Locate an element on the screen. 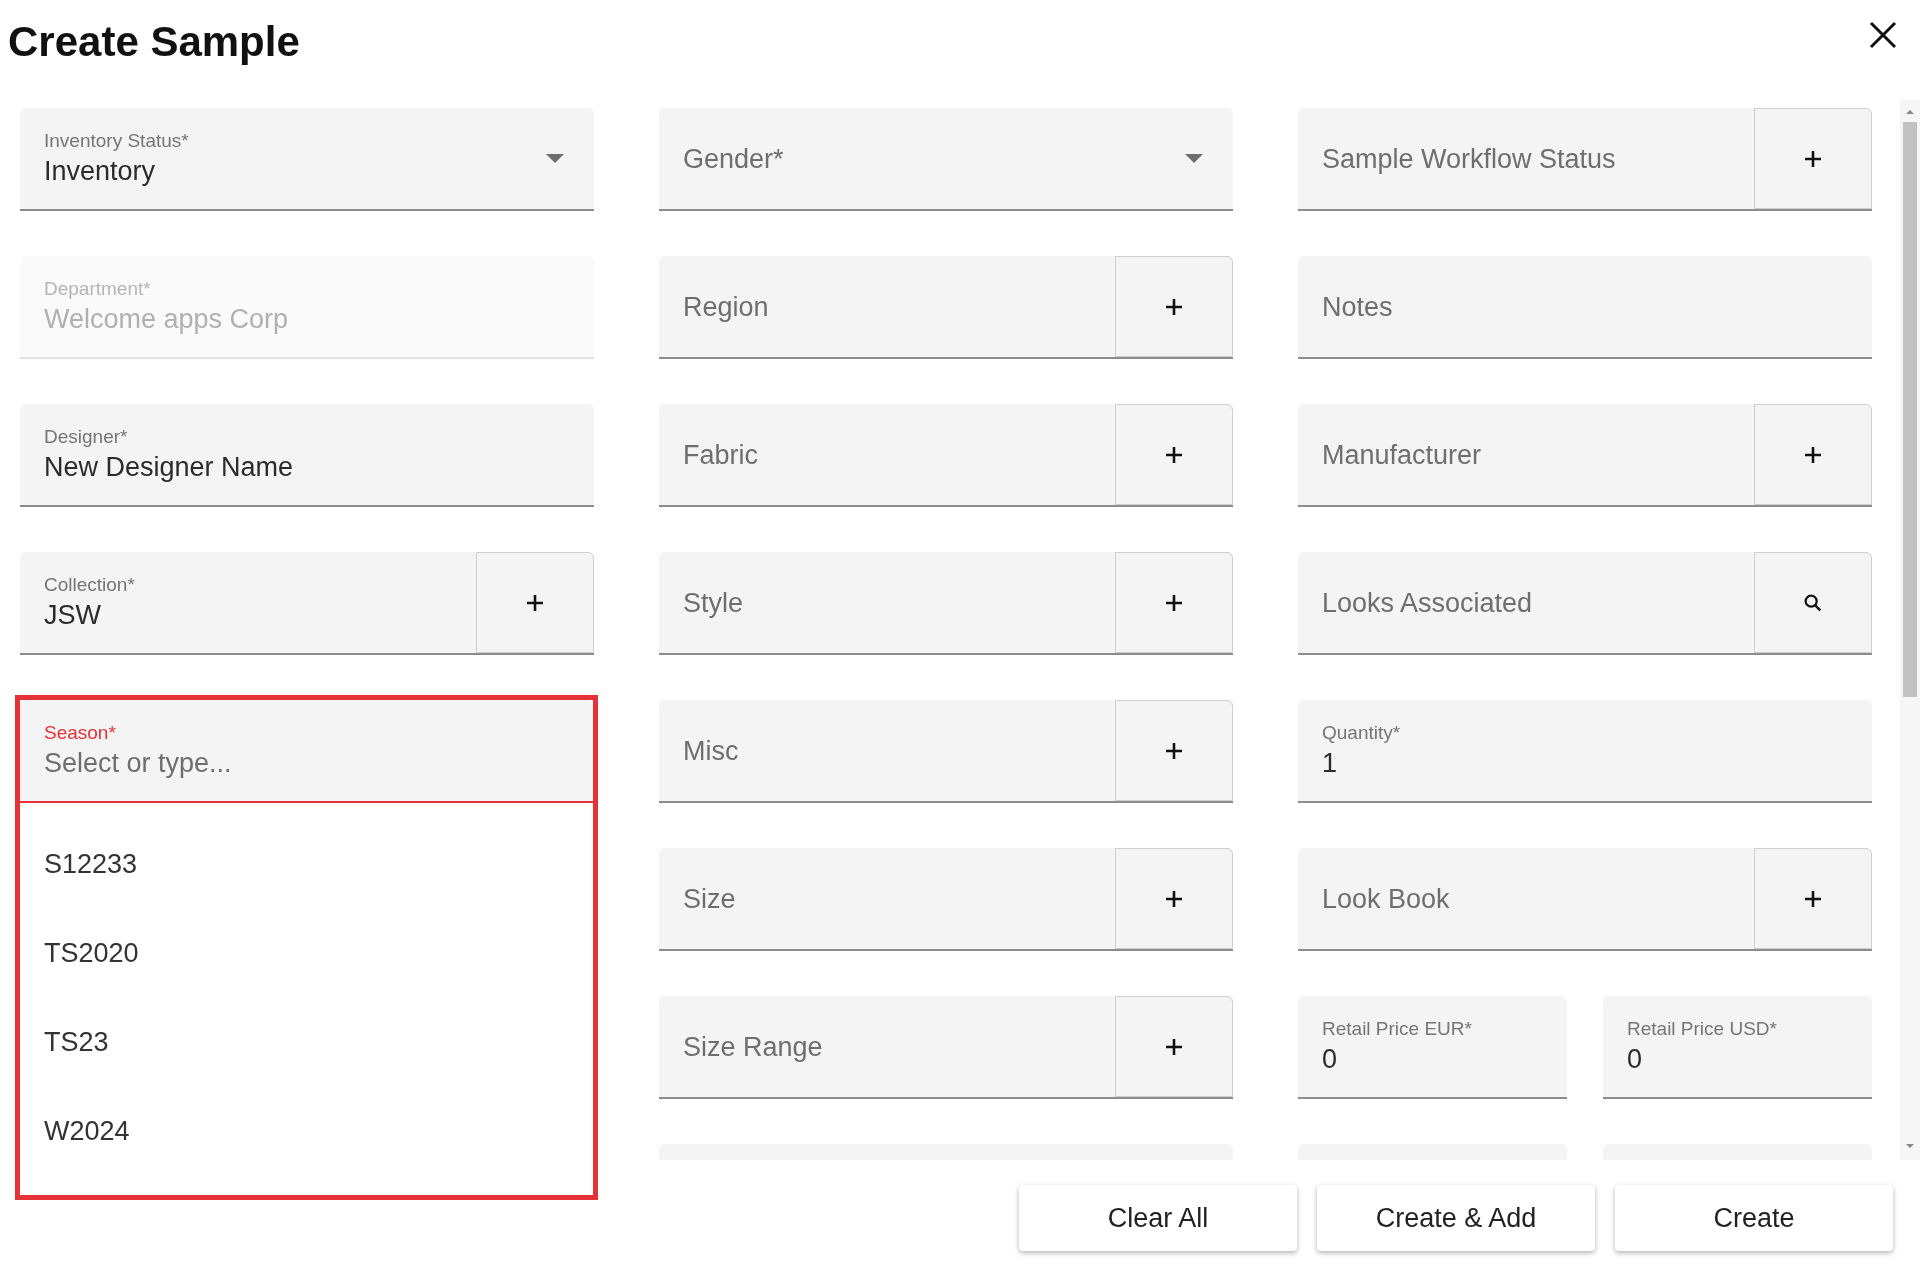 Image resolution: width=1920 pixels, height=1268 pixels. field-placeholder: Misc is located at coordinates (711, 751).